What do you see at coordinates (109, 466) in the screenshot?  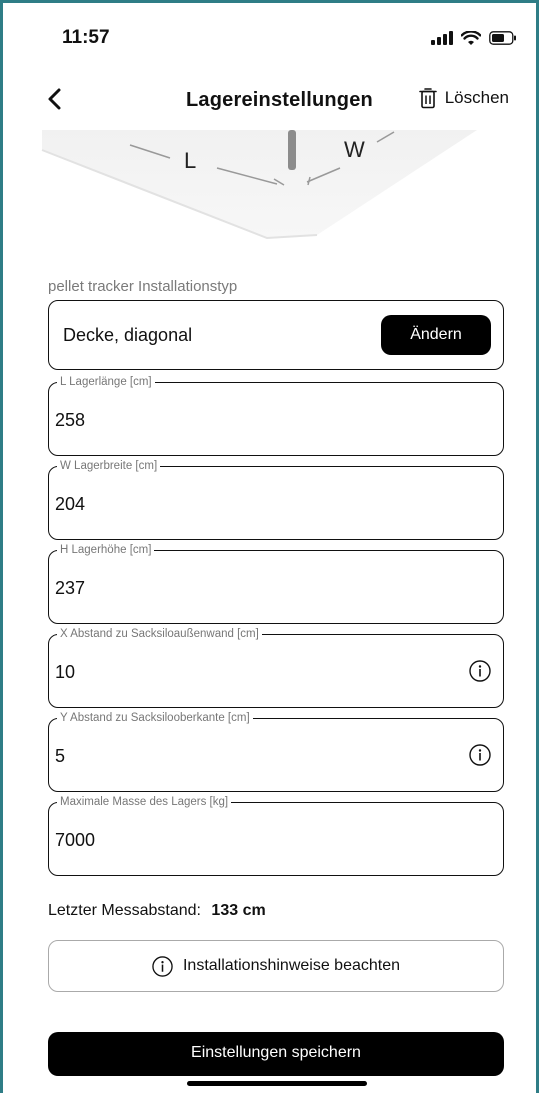 I see `field-width-label: W Lagerbreite [cm]` at bounding box center [109, 466].